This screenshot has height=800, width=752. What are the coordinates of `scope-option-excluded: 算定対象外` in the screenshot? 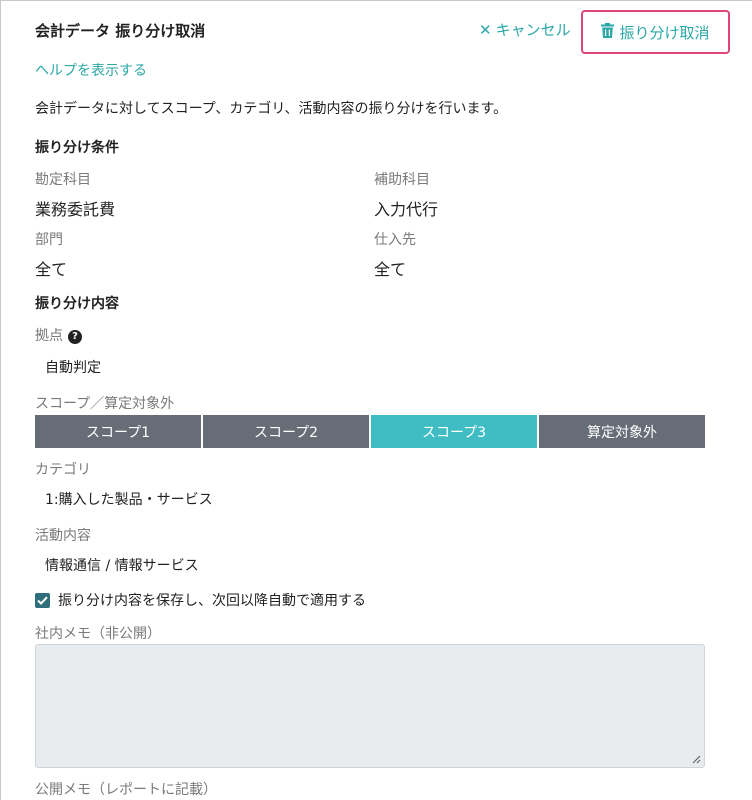 It's located at (622, 431).